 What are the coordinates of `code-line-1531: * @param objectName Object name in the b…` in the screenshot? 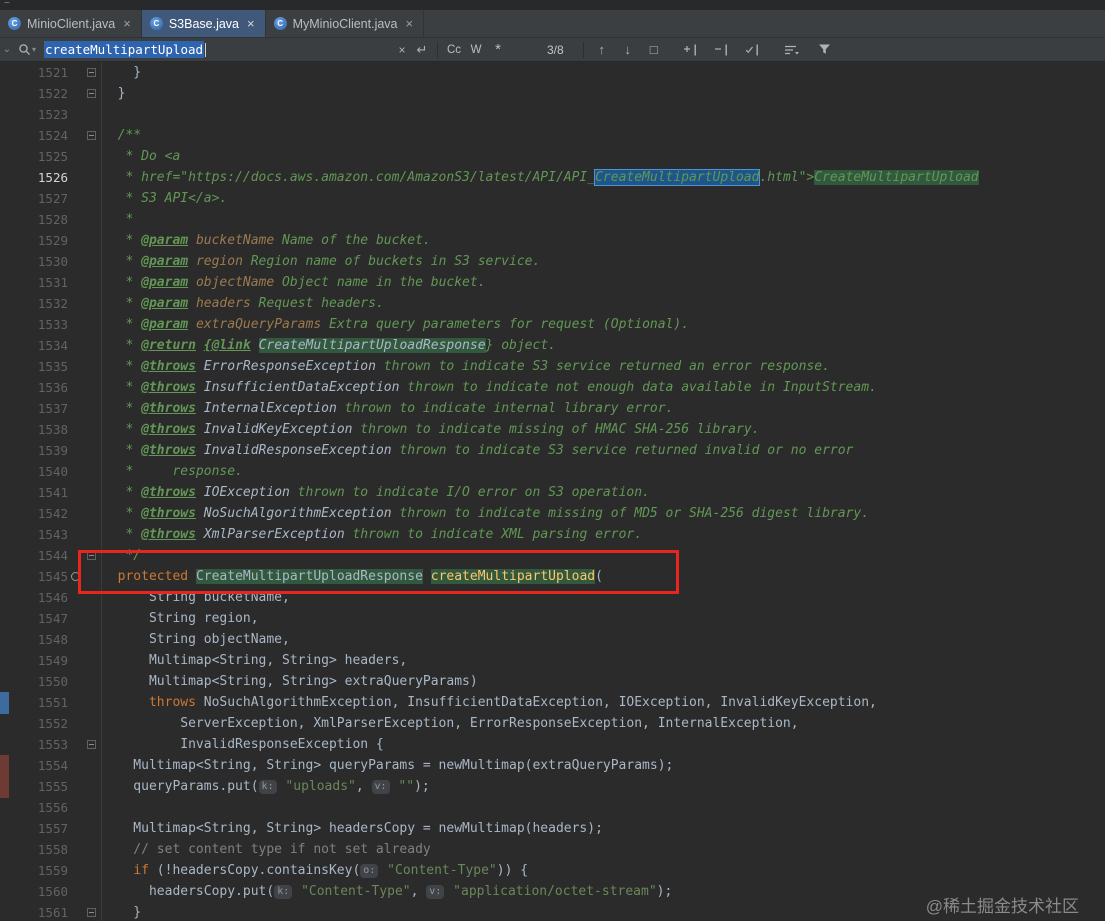 It's located at (603, 282).